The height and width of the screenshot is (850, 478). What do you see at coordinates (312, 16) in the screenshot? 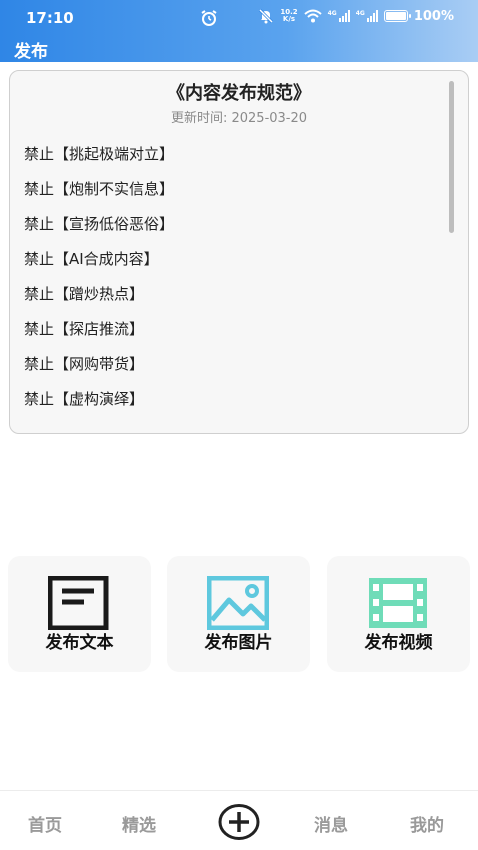
I see `wifi-icon` at bounding box center [312, 16].